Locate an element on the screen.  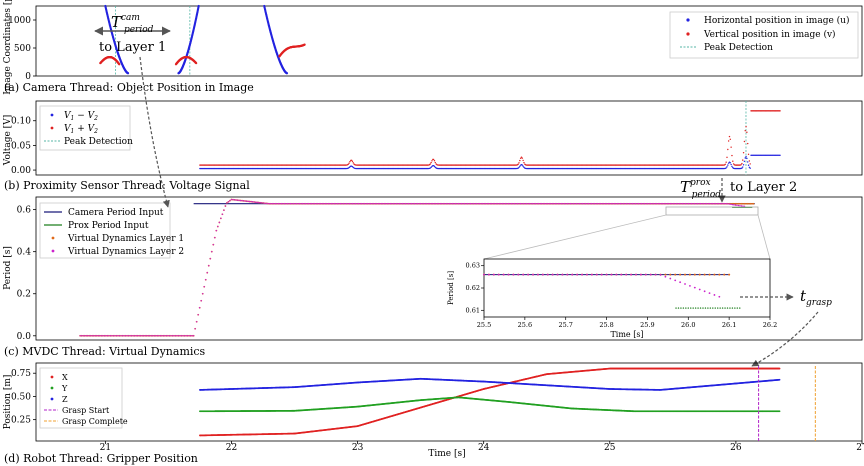
inset-zoom-indicator is located at coordinates (627, 233).